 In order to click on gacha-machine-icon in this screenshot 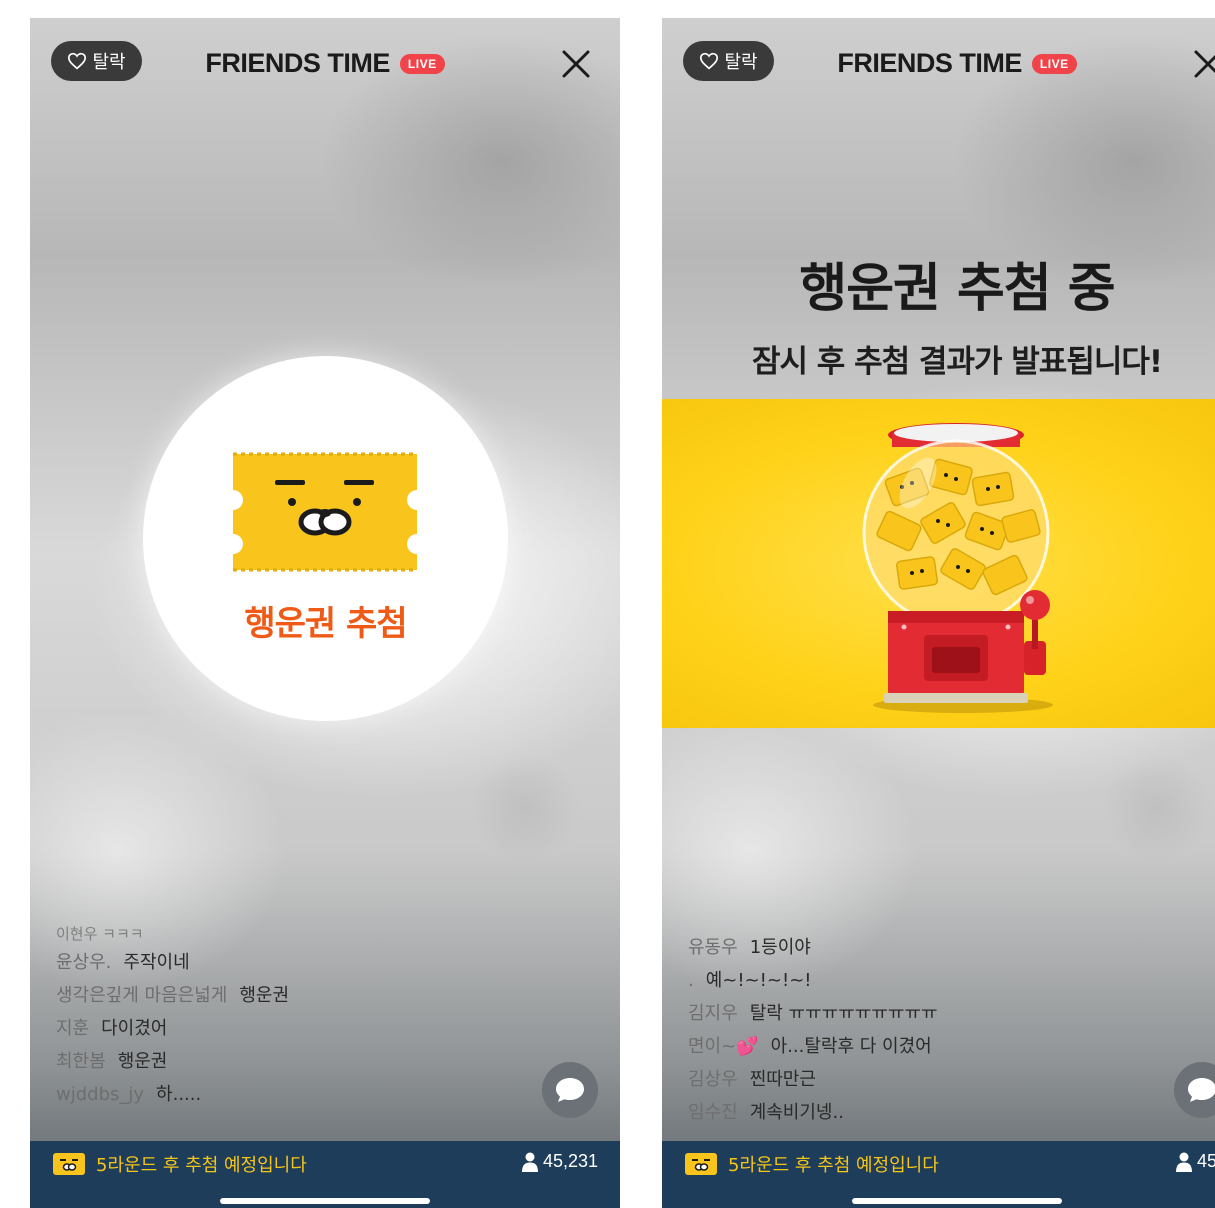, I will do `click(957, 568)`.